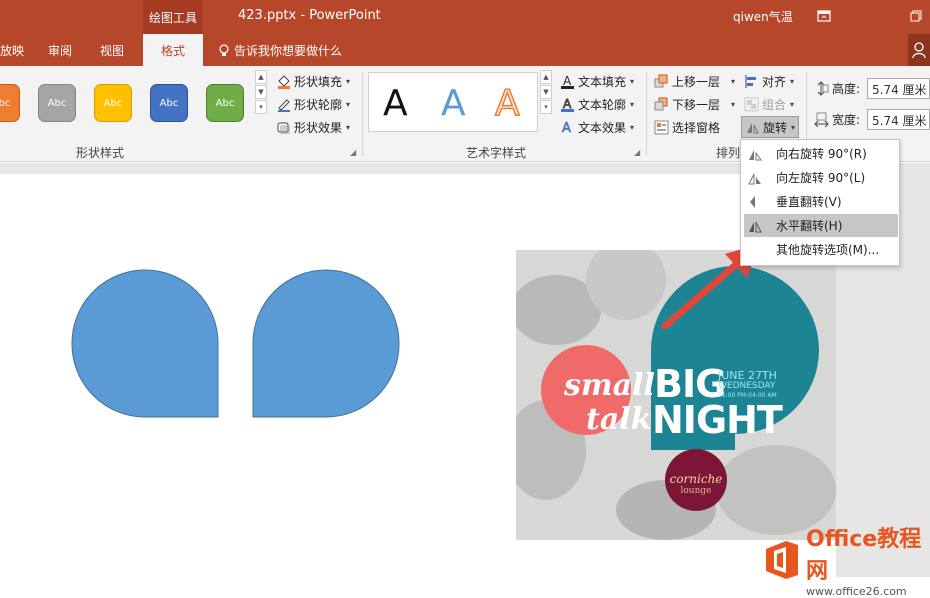 The height and width of the screenshot is (598, 930). Describe the element at coordinates (751, 104) in the screenshot. I see `group-objects-icon` at that location.